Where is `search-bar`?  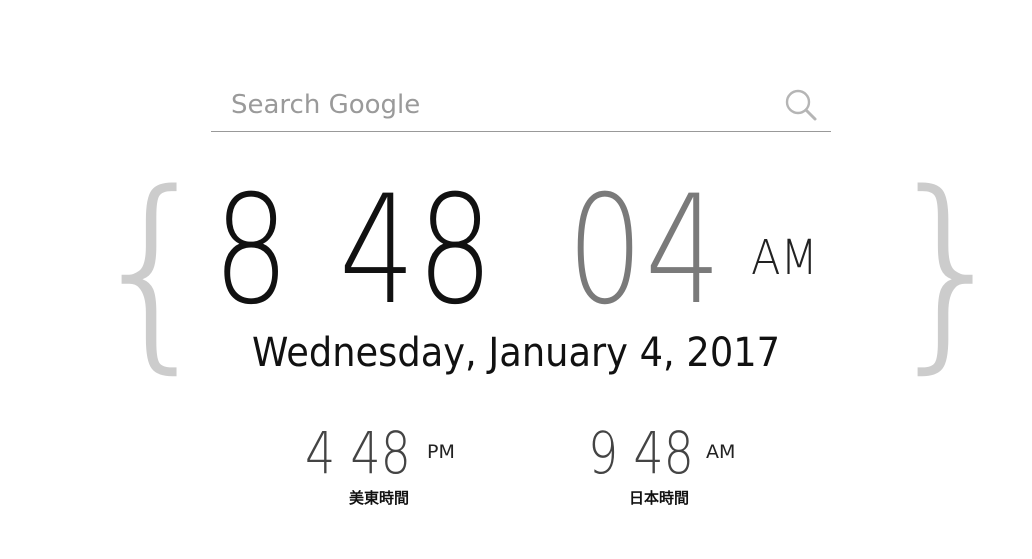
search-bar is located at coordinates (521, 106).